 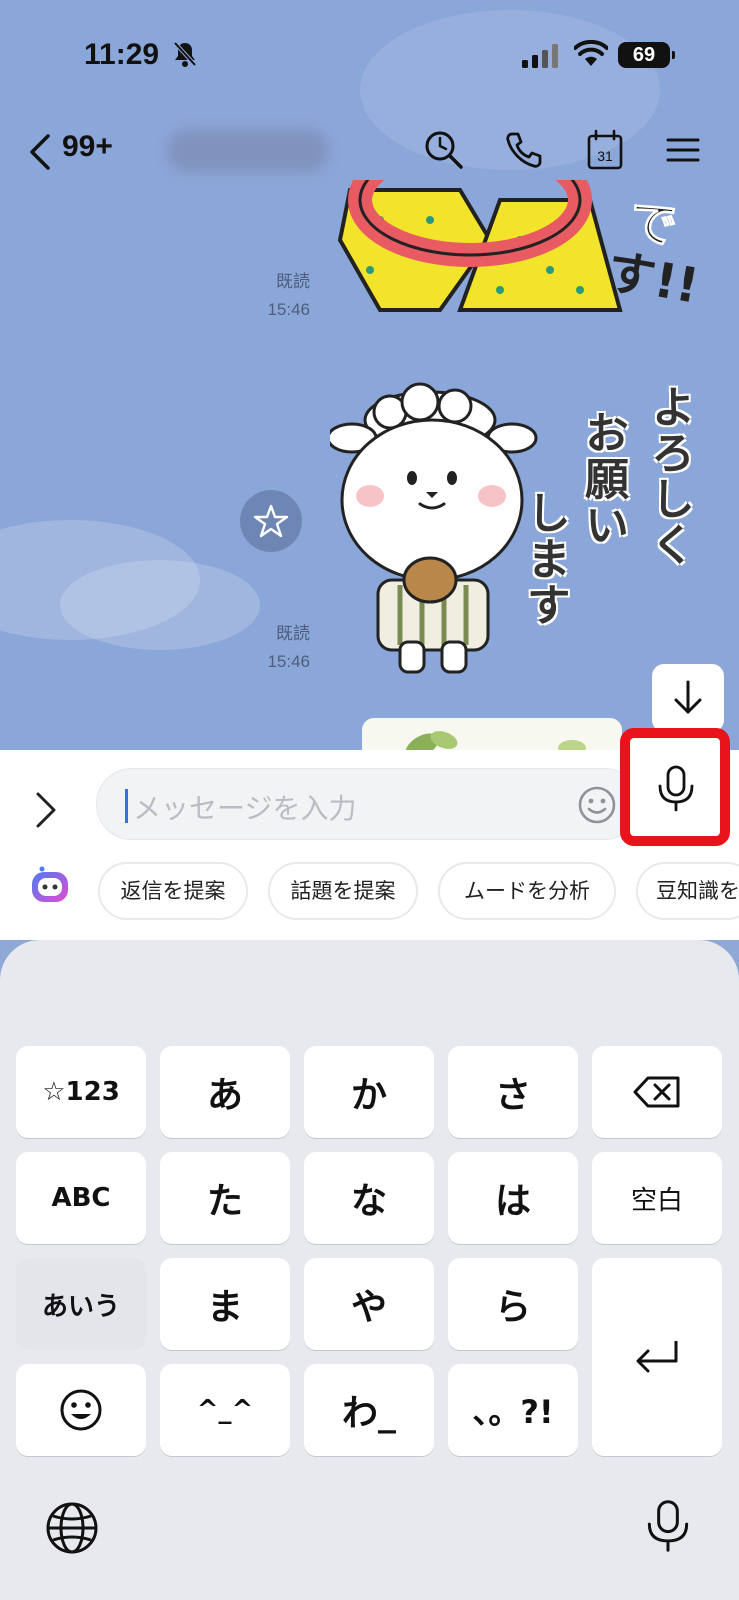 What do you see at coordinates (513, 1198) in the screenshot?
I see `key-ha: は` at bounding box center [513, 1198].